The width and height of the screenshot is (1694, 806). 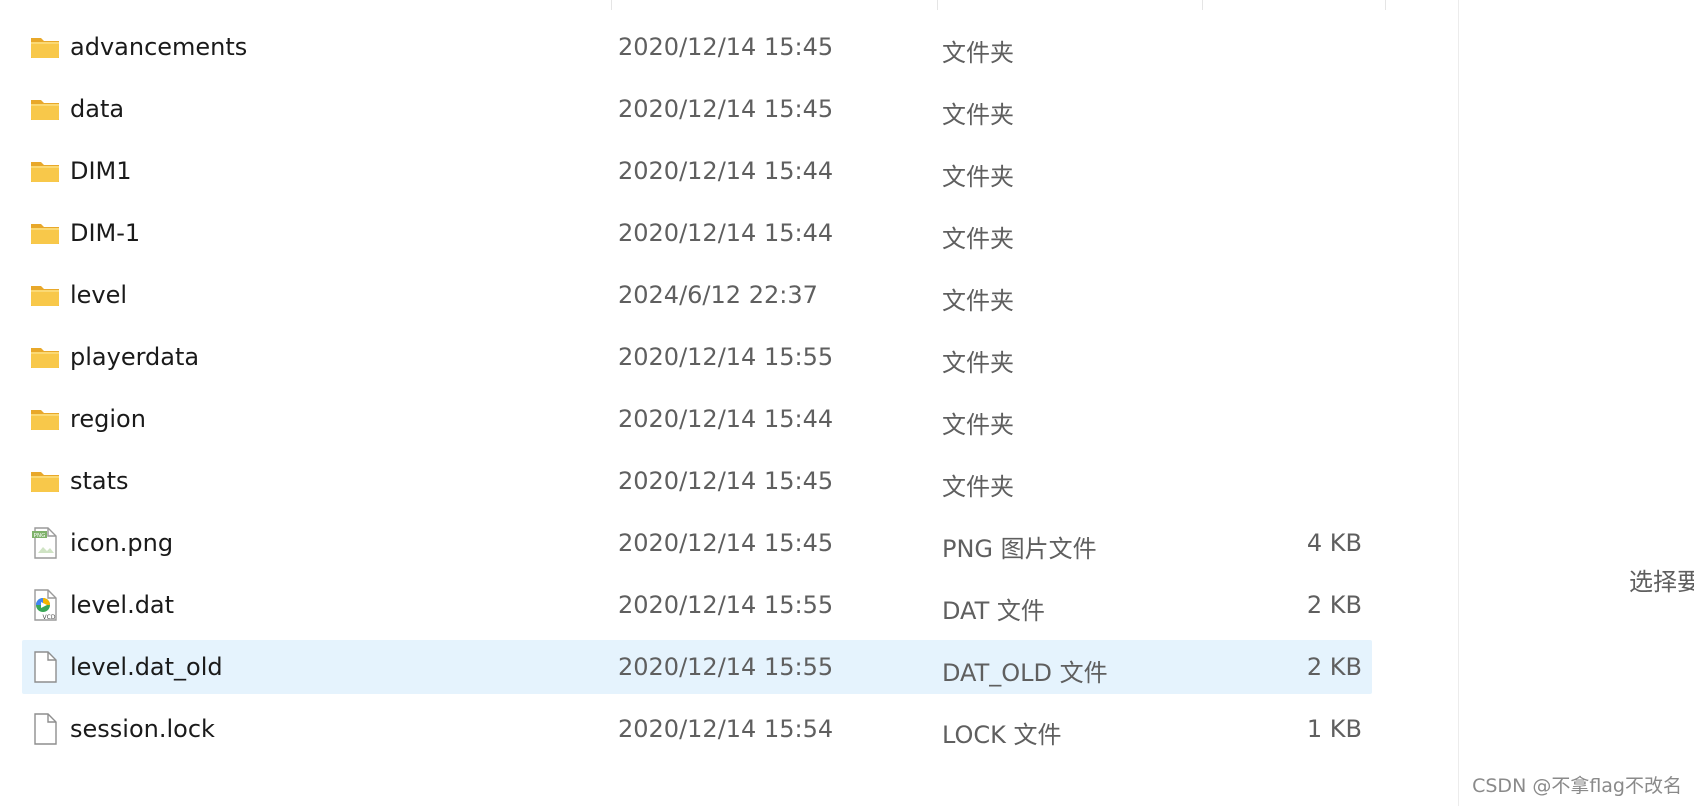 What do you see at coordinates (45, 605) in the screenshot?
I see `vcd-file-icon: VCD` at bounding box center [45, 605].